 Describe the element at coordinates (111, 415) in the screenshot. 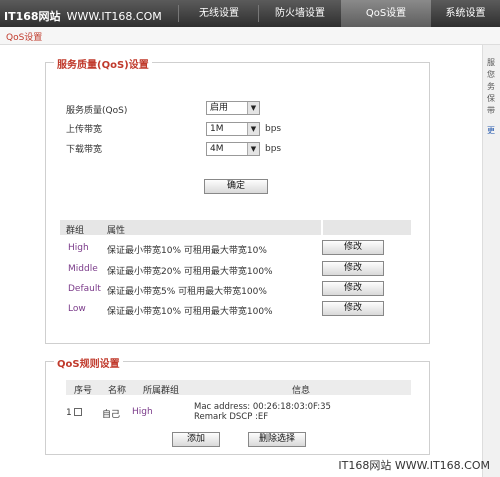

I see `rule-name: 自己` at that location.